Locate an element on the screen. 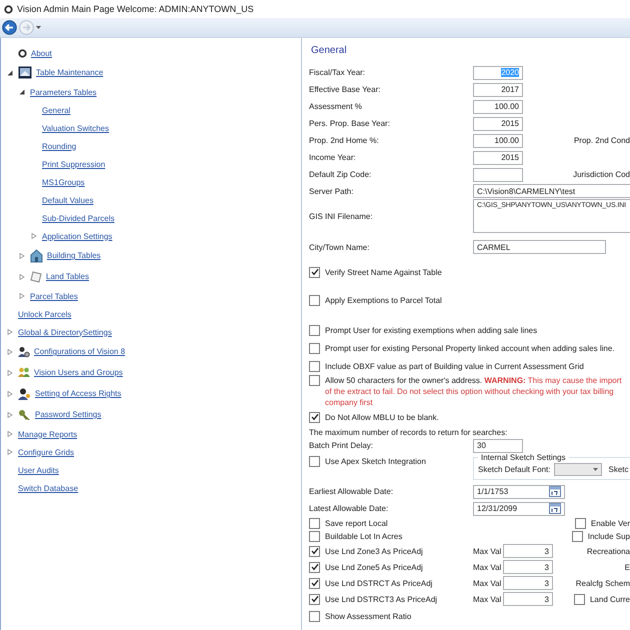  field-label: Pers. Prop. Base Year: is located at coordinates (350, 123).